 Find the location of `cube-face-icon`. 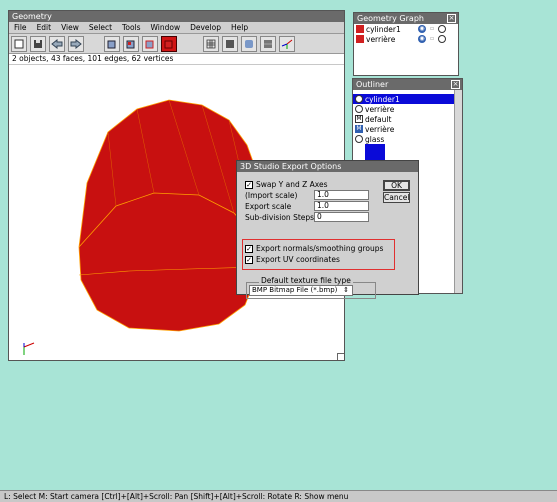

cube-face-icon is located at coordinates (130, 44).